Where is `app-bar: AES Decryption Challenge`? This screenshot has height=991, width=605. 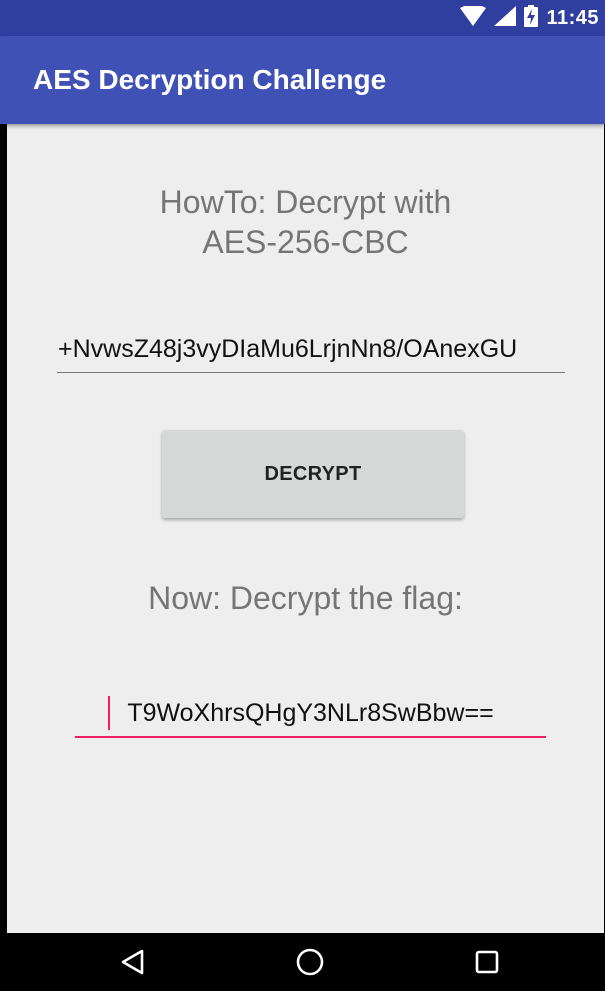
app-bar: AES Decryption Challenge is located at coordinates (302, 80).